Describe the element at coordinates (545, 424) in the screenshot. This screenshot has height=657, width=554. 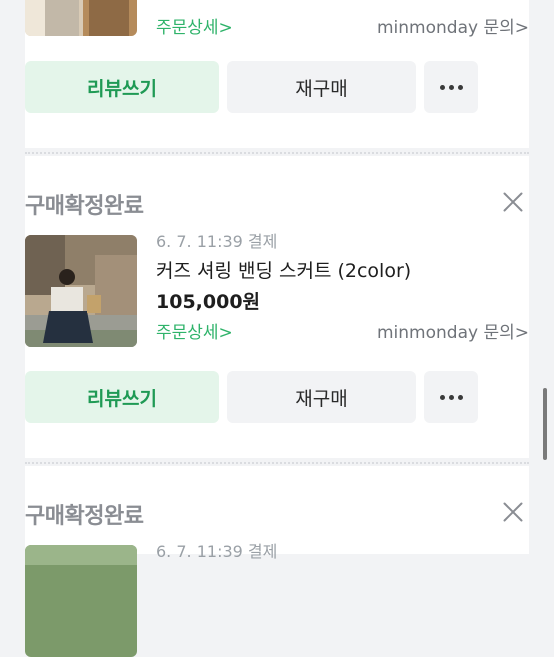
I see `scrollbar` at that location.